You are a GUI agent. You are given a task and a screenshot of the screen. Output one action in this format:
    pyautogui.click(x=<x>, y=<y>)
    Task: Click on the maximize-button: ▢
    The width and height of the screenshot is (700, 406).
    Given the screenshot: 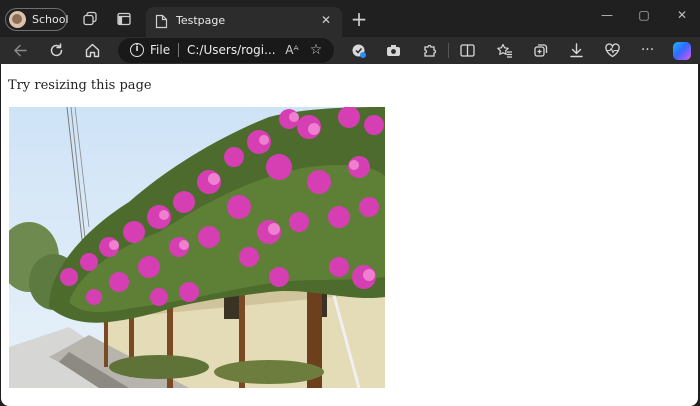 What is the action you would take?
    pyautogui.click(x=644, y=15)
    